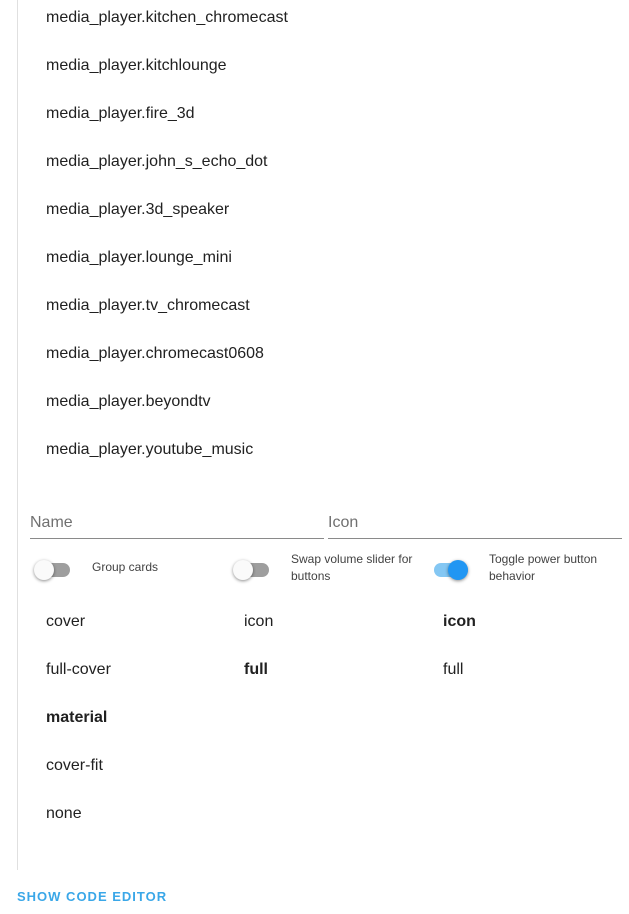  I want to click on group-cards-label: Group cards, so click(125, 567).